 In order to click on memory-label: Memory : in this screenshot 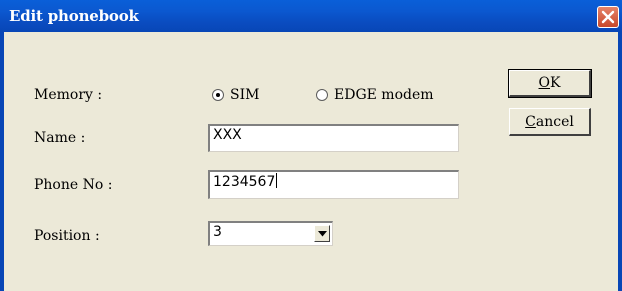, I will do `click(68, 95)`.